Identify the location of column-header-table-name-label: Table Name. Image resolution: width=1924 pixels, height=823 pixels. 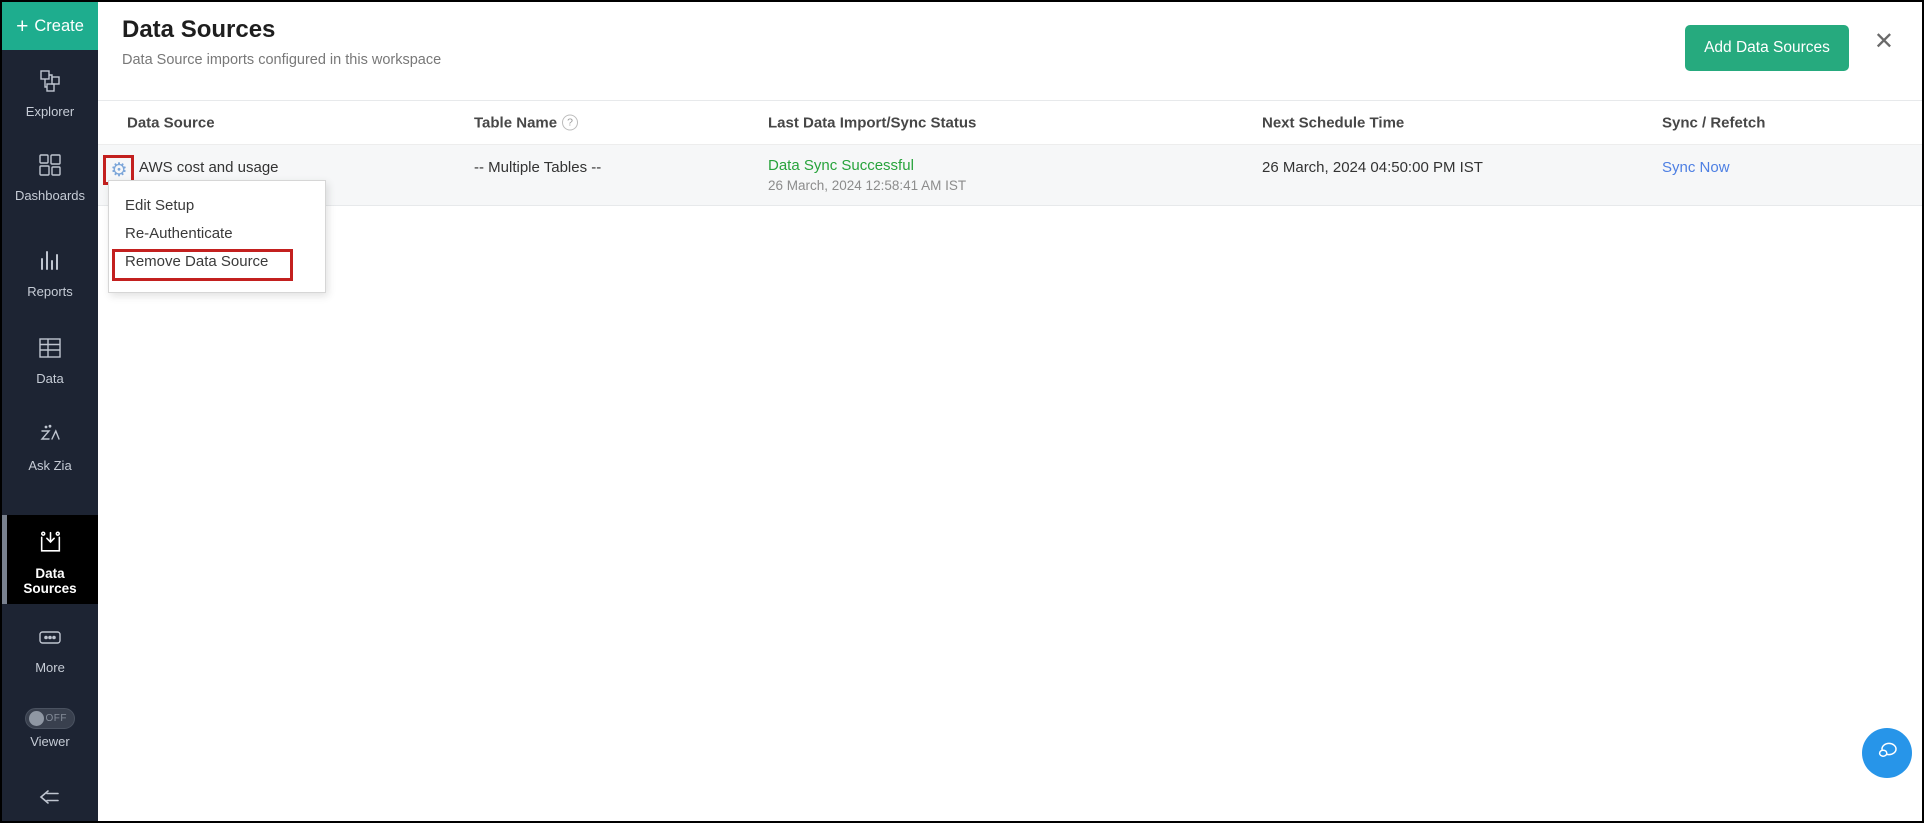
(516, 122).